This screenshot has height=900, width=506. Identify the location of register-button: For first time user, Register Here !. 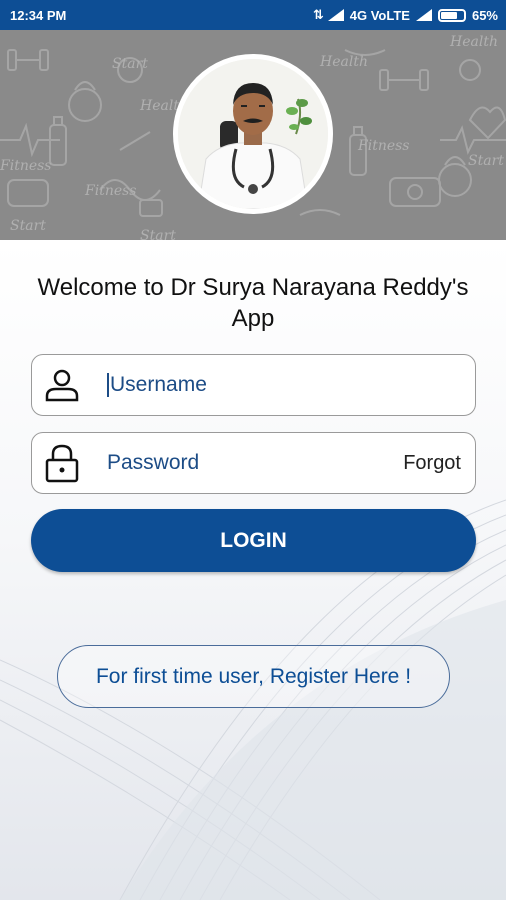
(253, 676).